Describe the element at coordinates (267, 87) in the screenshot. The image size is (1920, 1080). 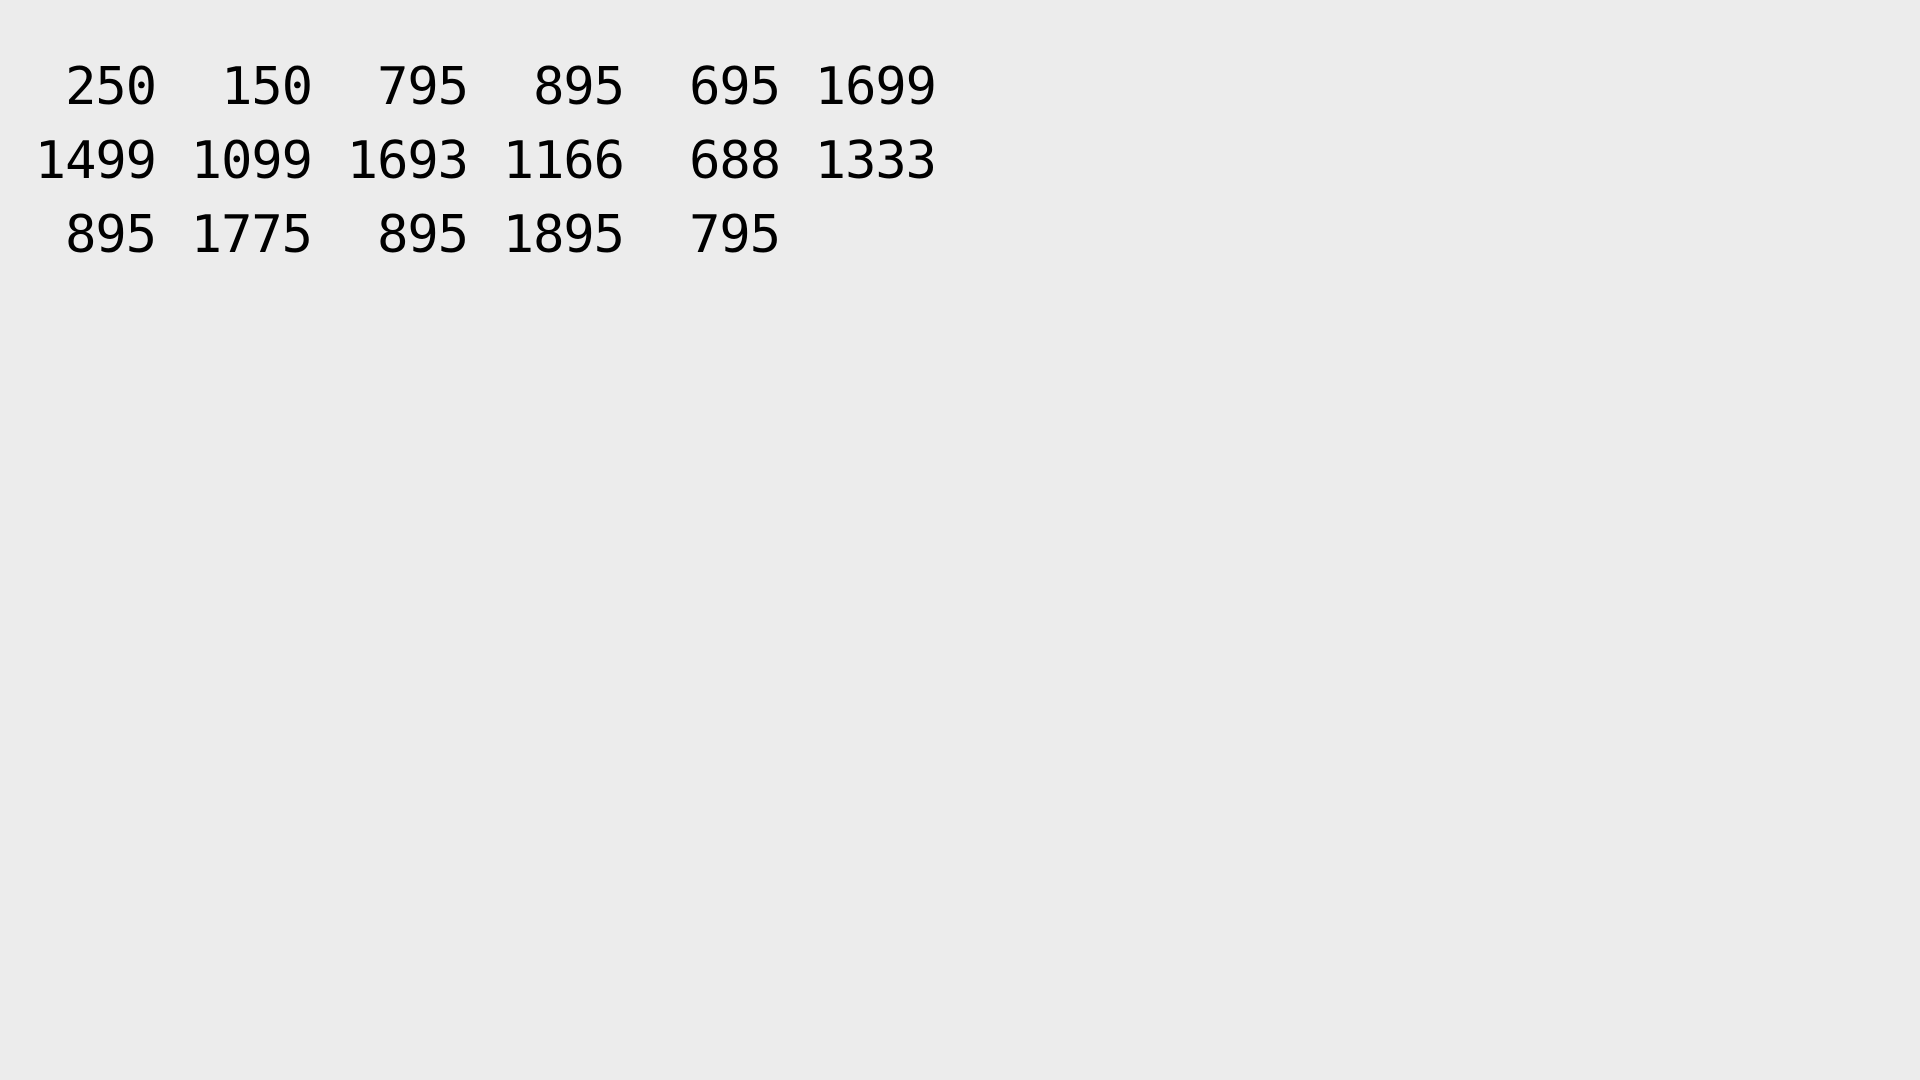
I see `output-value: 150` at that location.